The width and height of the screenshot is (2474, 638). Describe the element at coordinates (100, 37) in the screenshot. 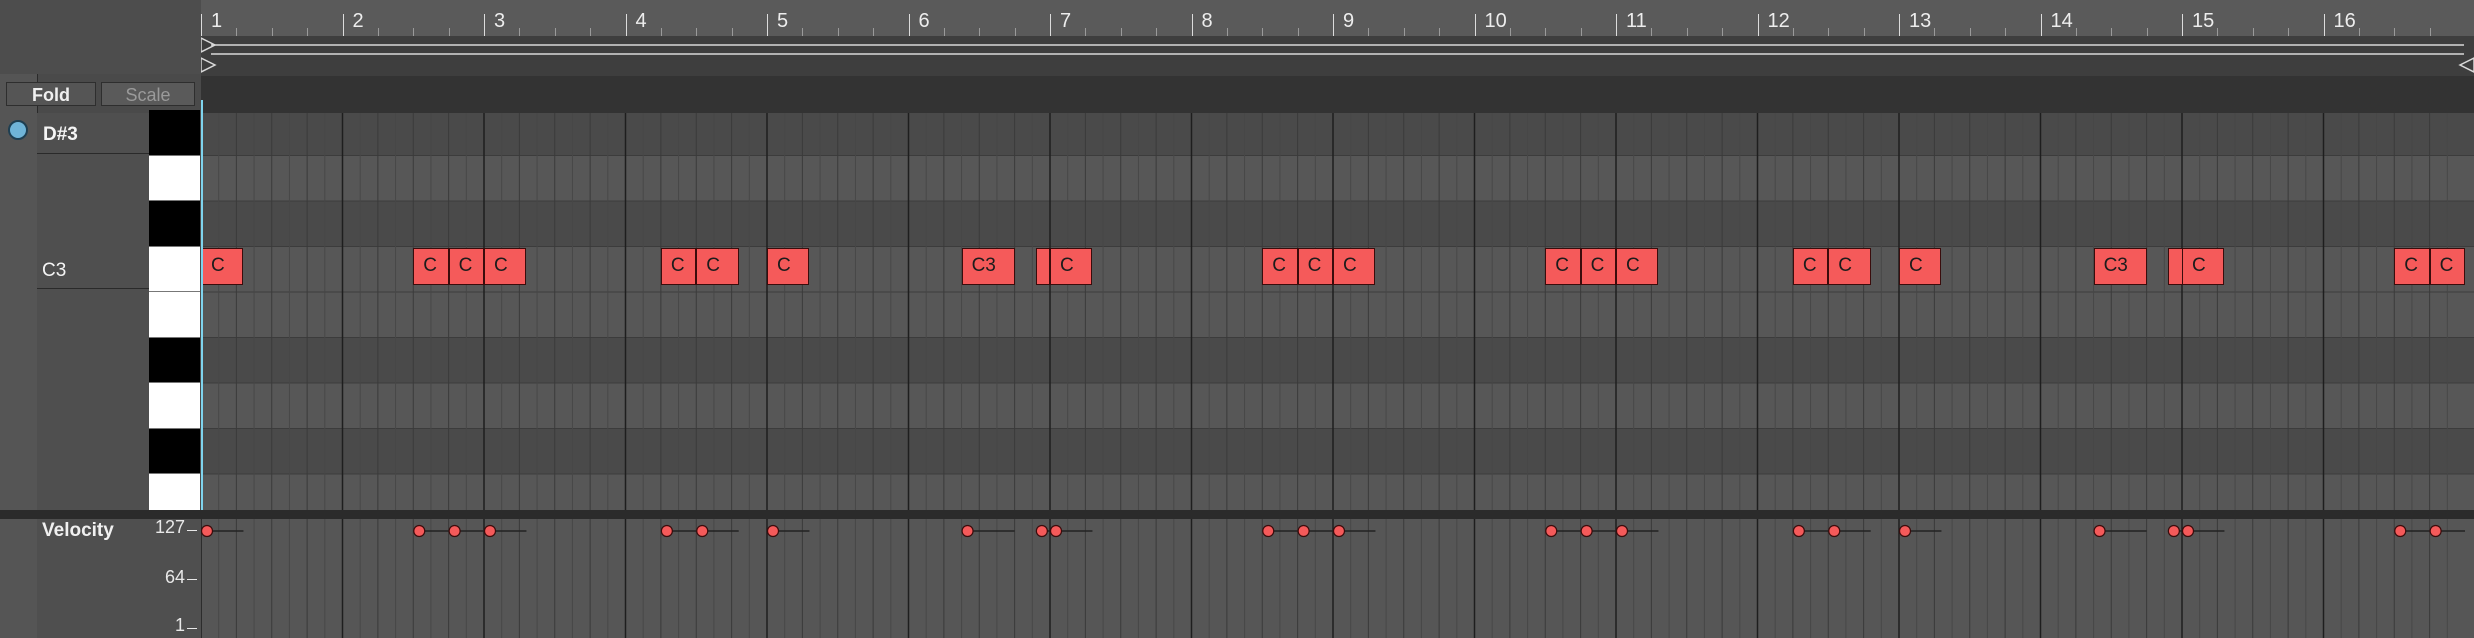

I see `header-corner` at that location.